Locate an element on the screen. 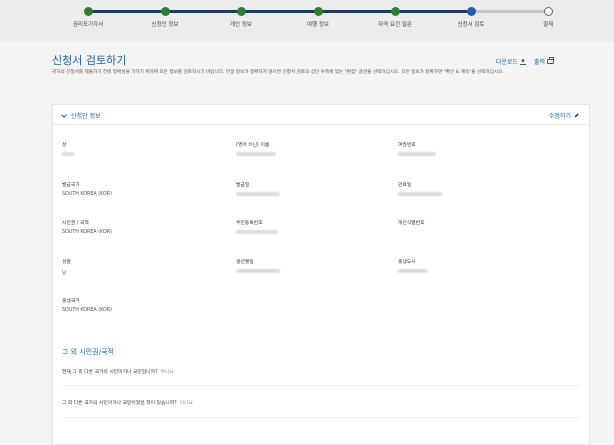  field-citizenship: 시민권 / 국적 SOUTH KOREA (KOR) is located at coordinates (137, 227).